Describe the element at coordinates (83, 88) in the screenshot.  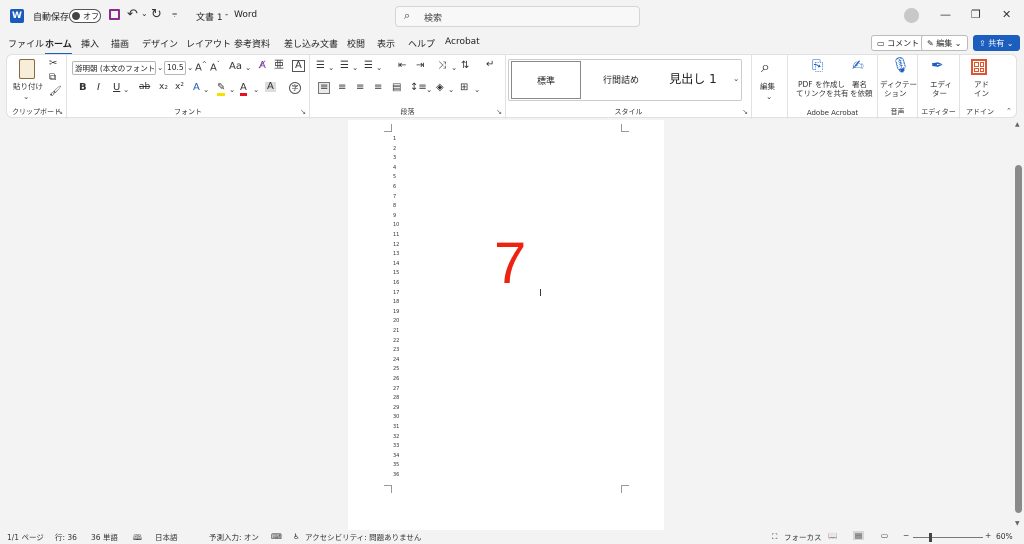
I see `bold-icon: B` at that location.